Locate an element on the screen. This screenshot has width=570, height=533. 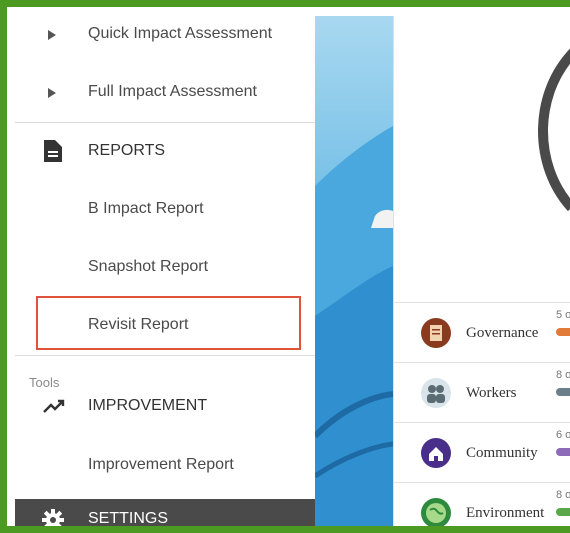
impact-area-name: Workers is located at coordinates (491, 393).